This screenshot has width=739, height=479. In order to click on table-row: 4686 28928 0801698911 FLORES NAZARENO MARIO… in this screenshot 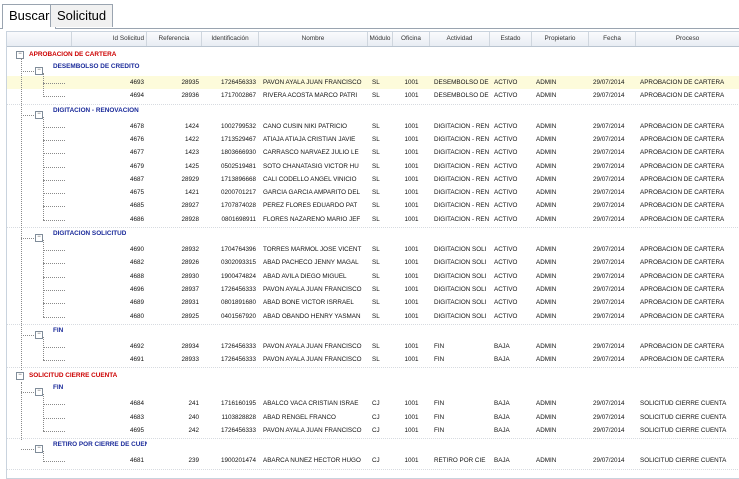, I will do `click(373, 219)`.